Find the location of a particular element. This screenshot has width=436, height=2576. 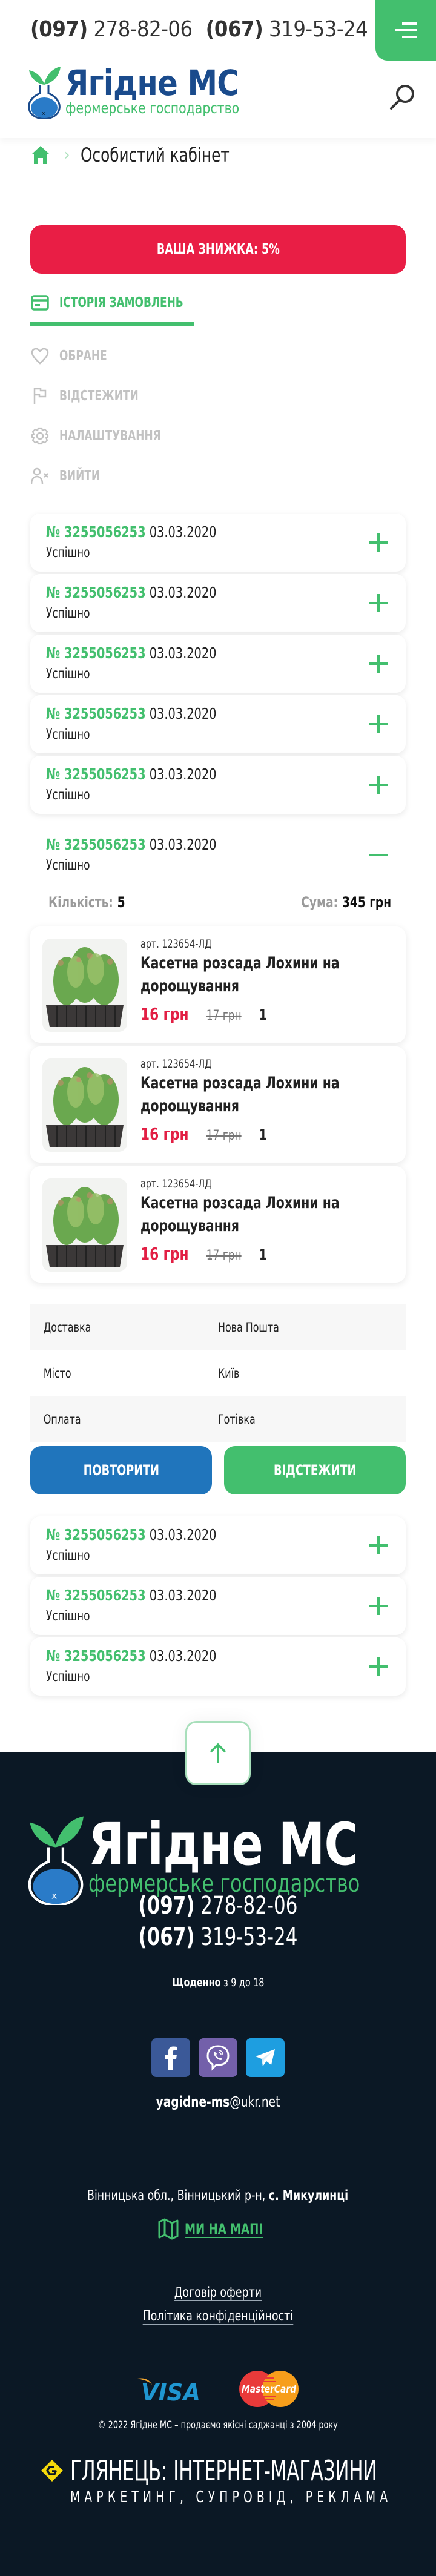

button-label: ПОВТОРИТИ is located at coordinates (121, 1470).